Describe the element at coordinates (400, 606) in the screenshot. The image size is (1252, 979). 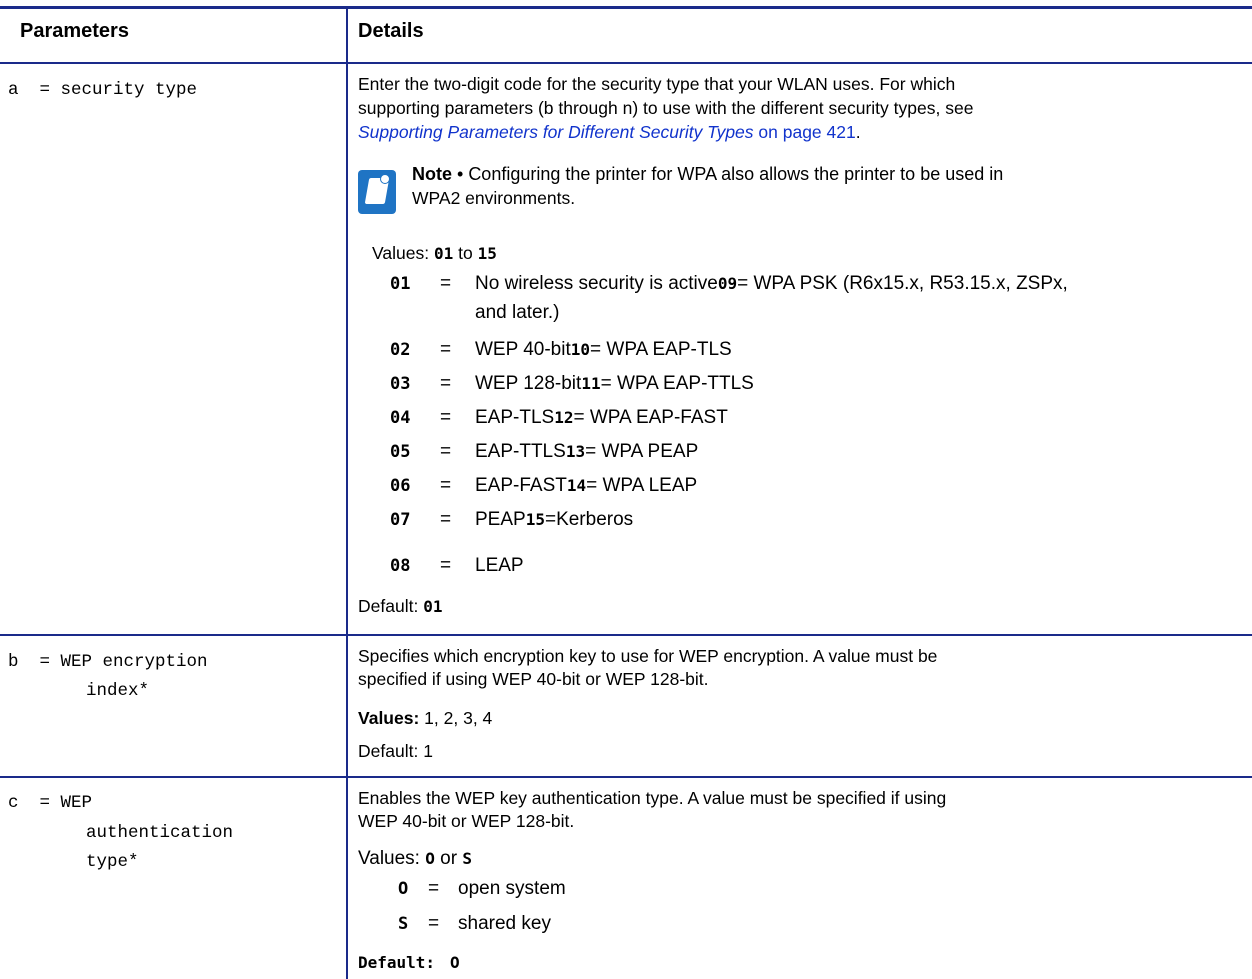
I see `row-a-default: Default: 01` at that location.